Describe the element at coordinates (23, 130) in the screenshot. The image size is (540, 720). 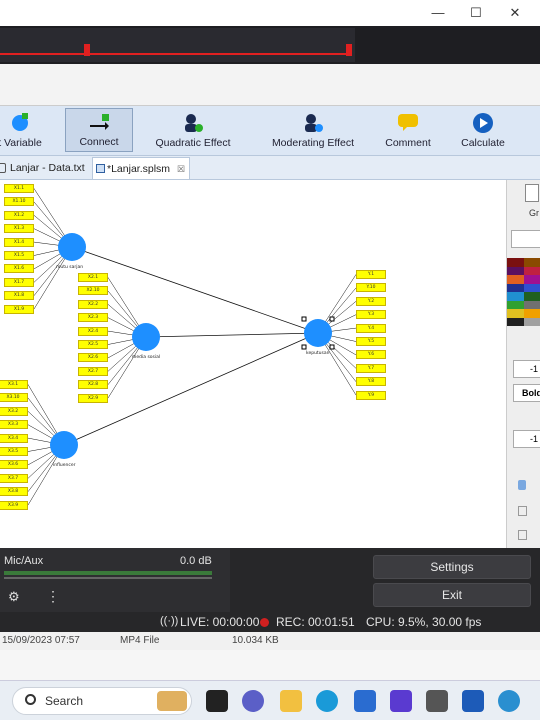
I see `toolbar-latent-variable: t Variable` at that location.